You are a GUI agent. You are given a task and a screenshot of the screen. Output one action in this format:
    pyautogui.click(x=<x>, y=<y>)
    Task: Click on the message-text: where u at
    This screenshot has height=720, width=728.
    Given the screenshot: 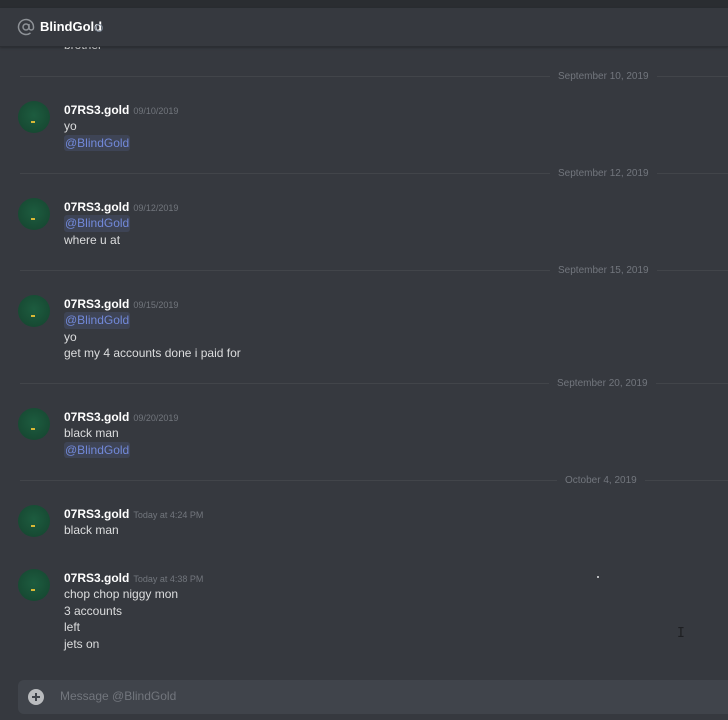 What is the action you would take?
    pyautogui.click(x=92, y=239)
    